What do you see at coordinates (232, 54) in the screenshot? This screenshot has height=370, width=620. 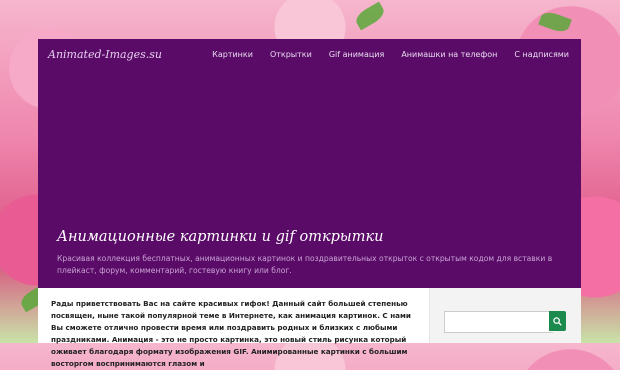 I see `nav-item-pictures: Картинки` at bounding box center [232, 54].